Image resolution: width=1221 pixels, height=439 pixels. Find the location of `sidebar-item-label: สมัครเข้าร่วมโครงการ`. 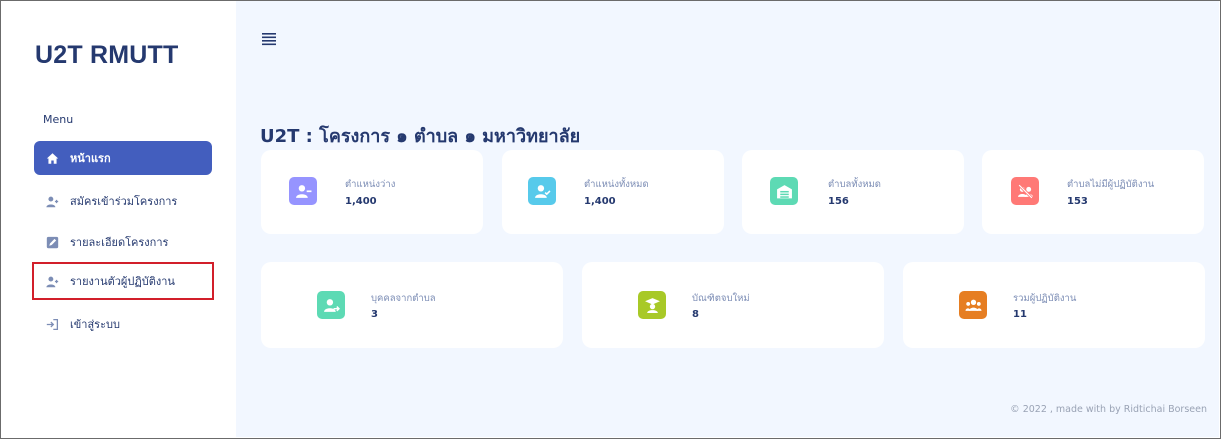

sidebar-item-label: สมัครเข้าร่วมโครงการ is located at coordinates (124, 201).